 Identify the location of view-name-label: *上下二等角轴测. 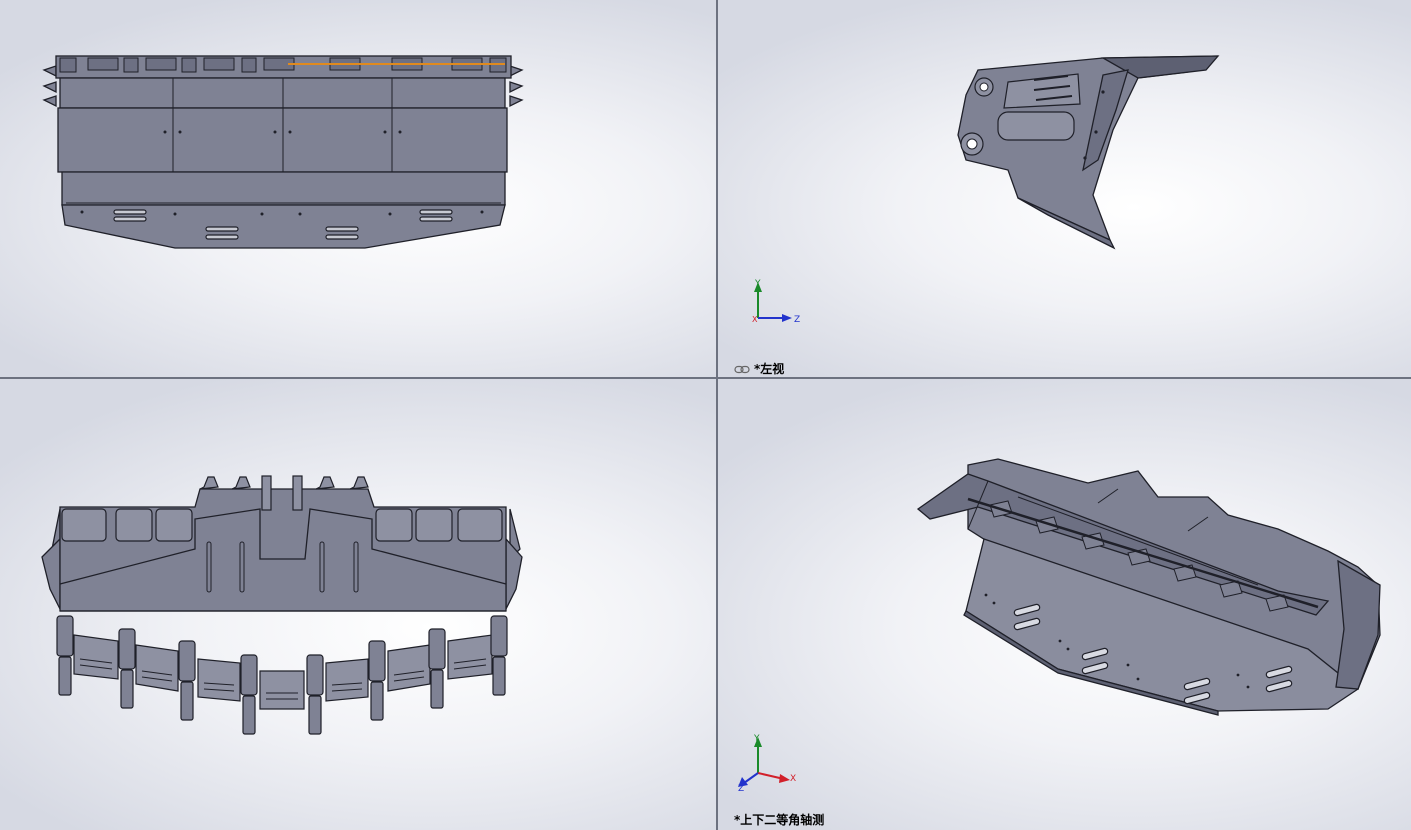
(779, 819).